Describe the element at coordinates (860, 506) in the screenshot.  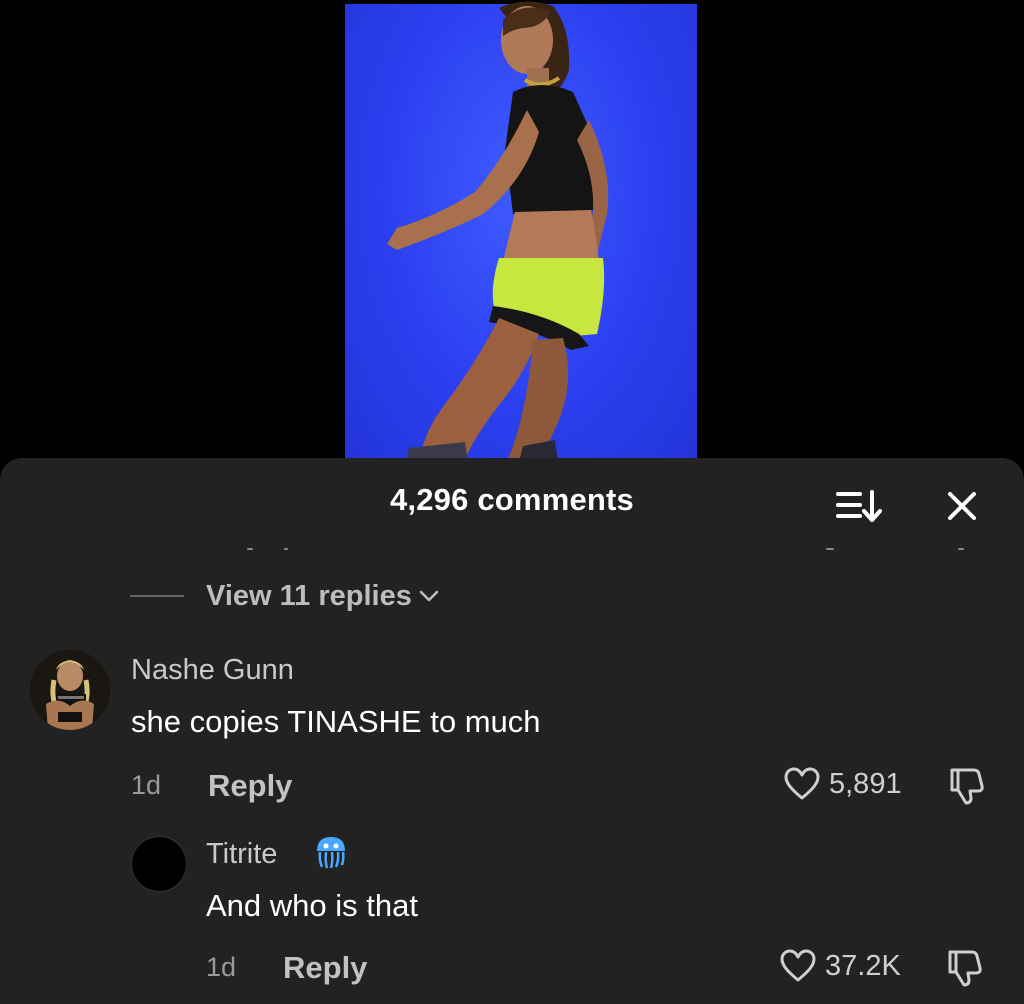
I see `sort-icon` at that location.